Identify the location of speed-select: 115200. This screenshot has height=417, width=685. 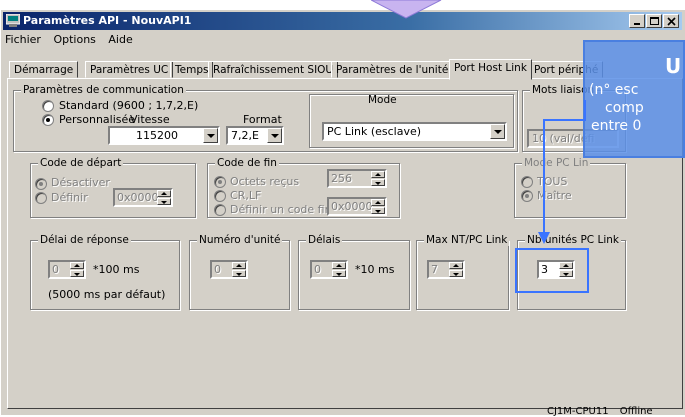
(164, 135).